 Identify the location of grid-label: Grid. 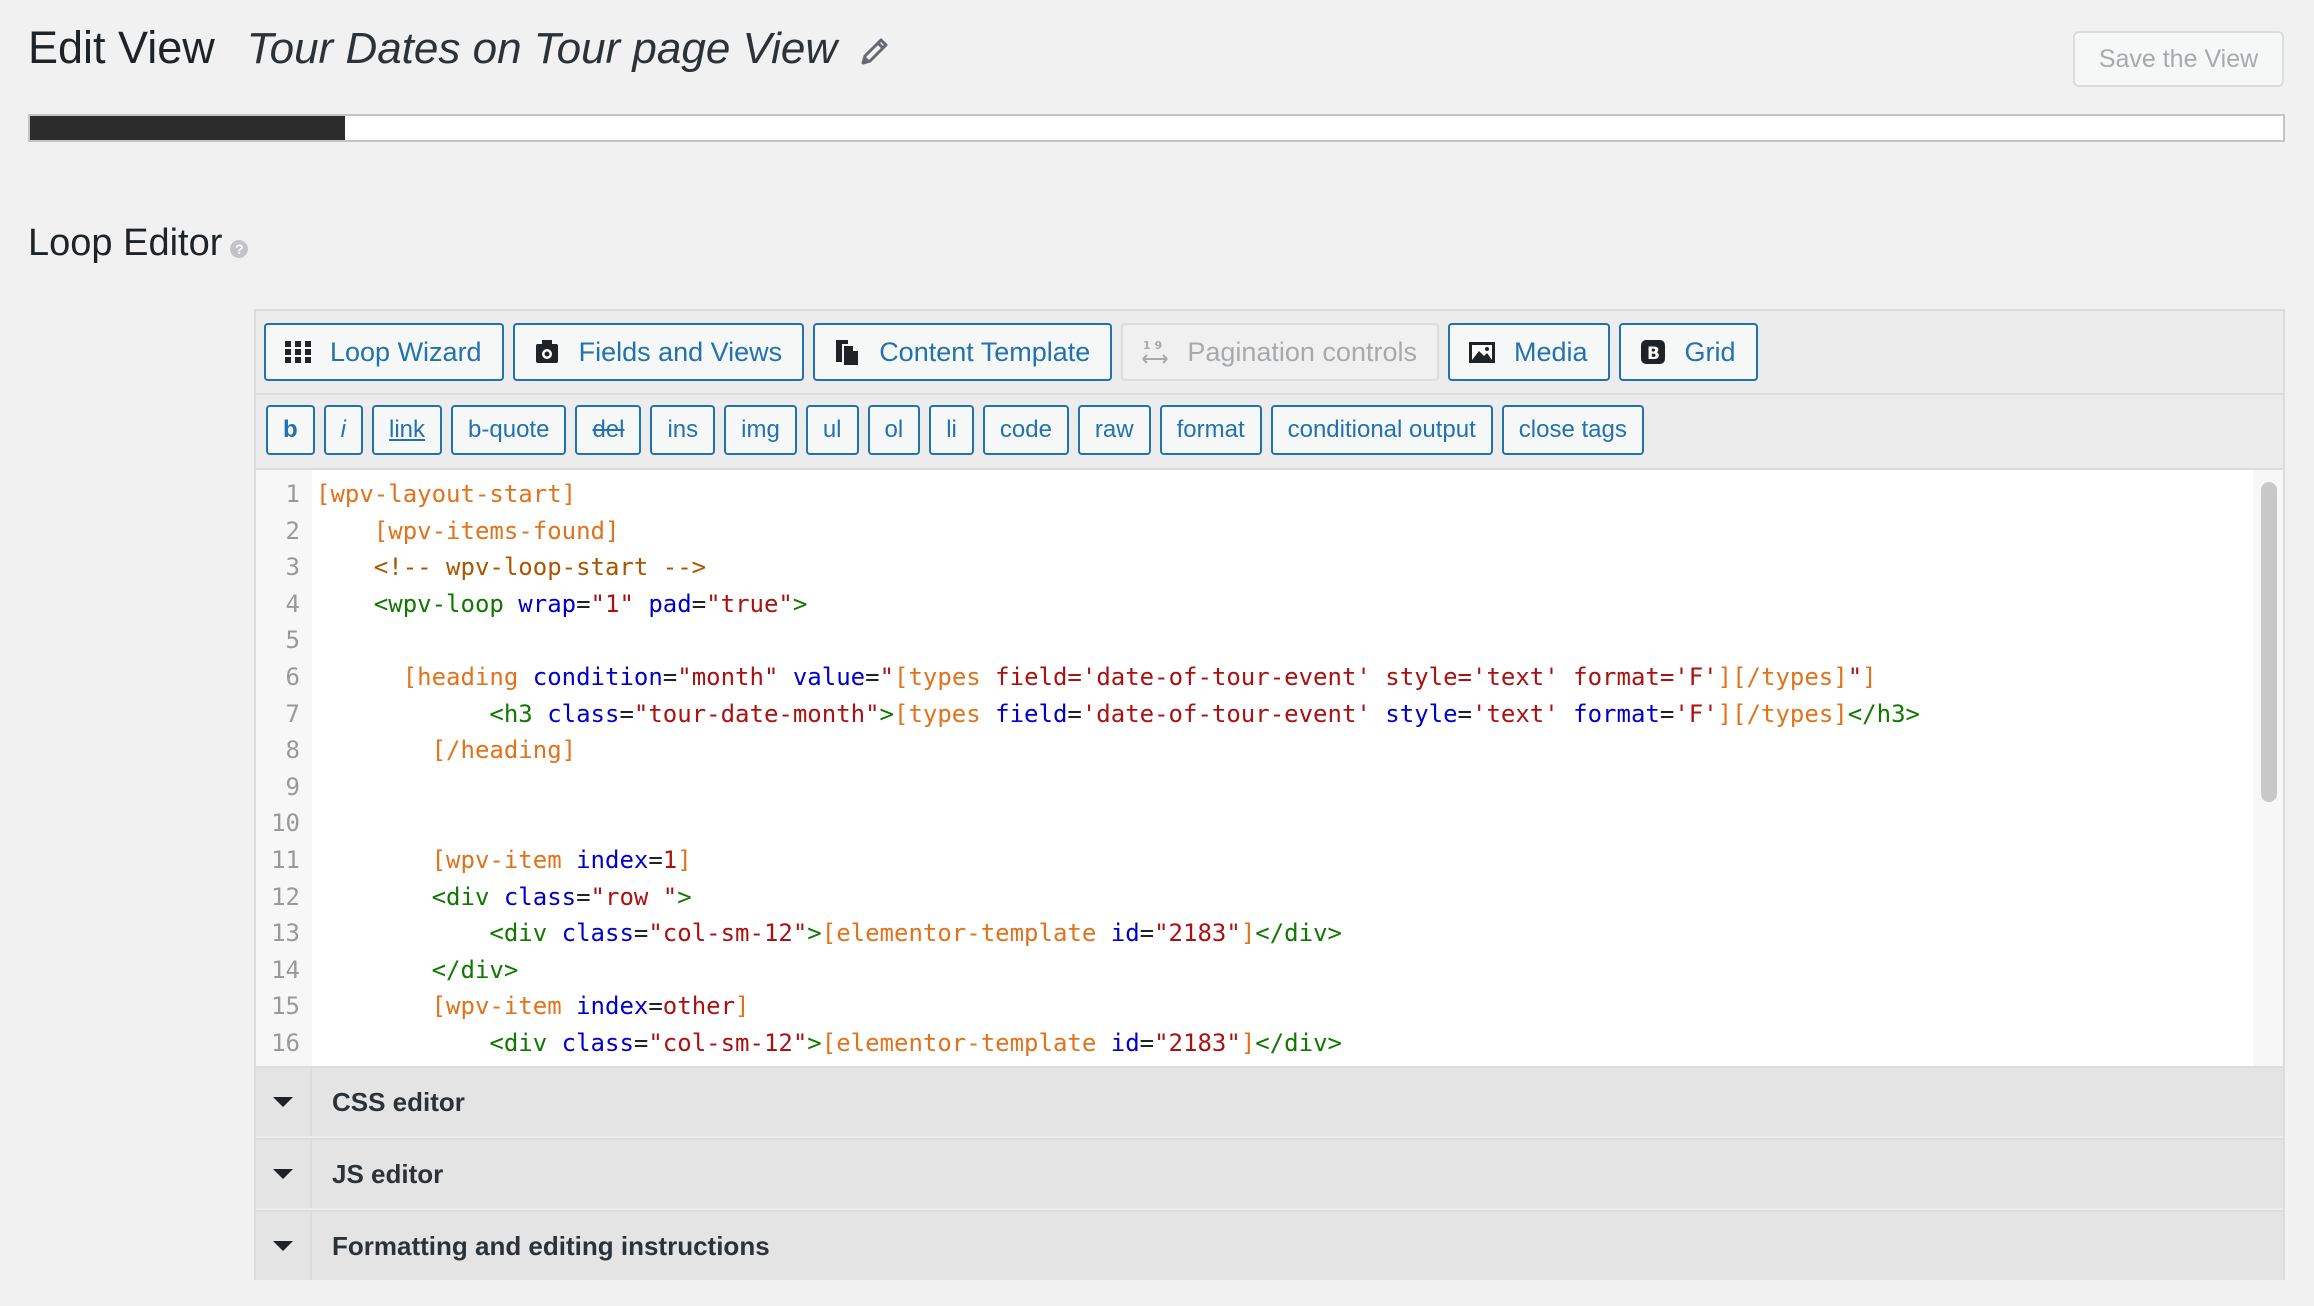
(1710, 351).